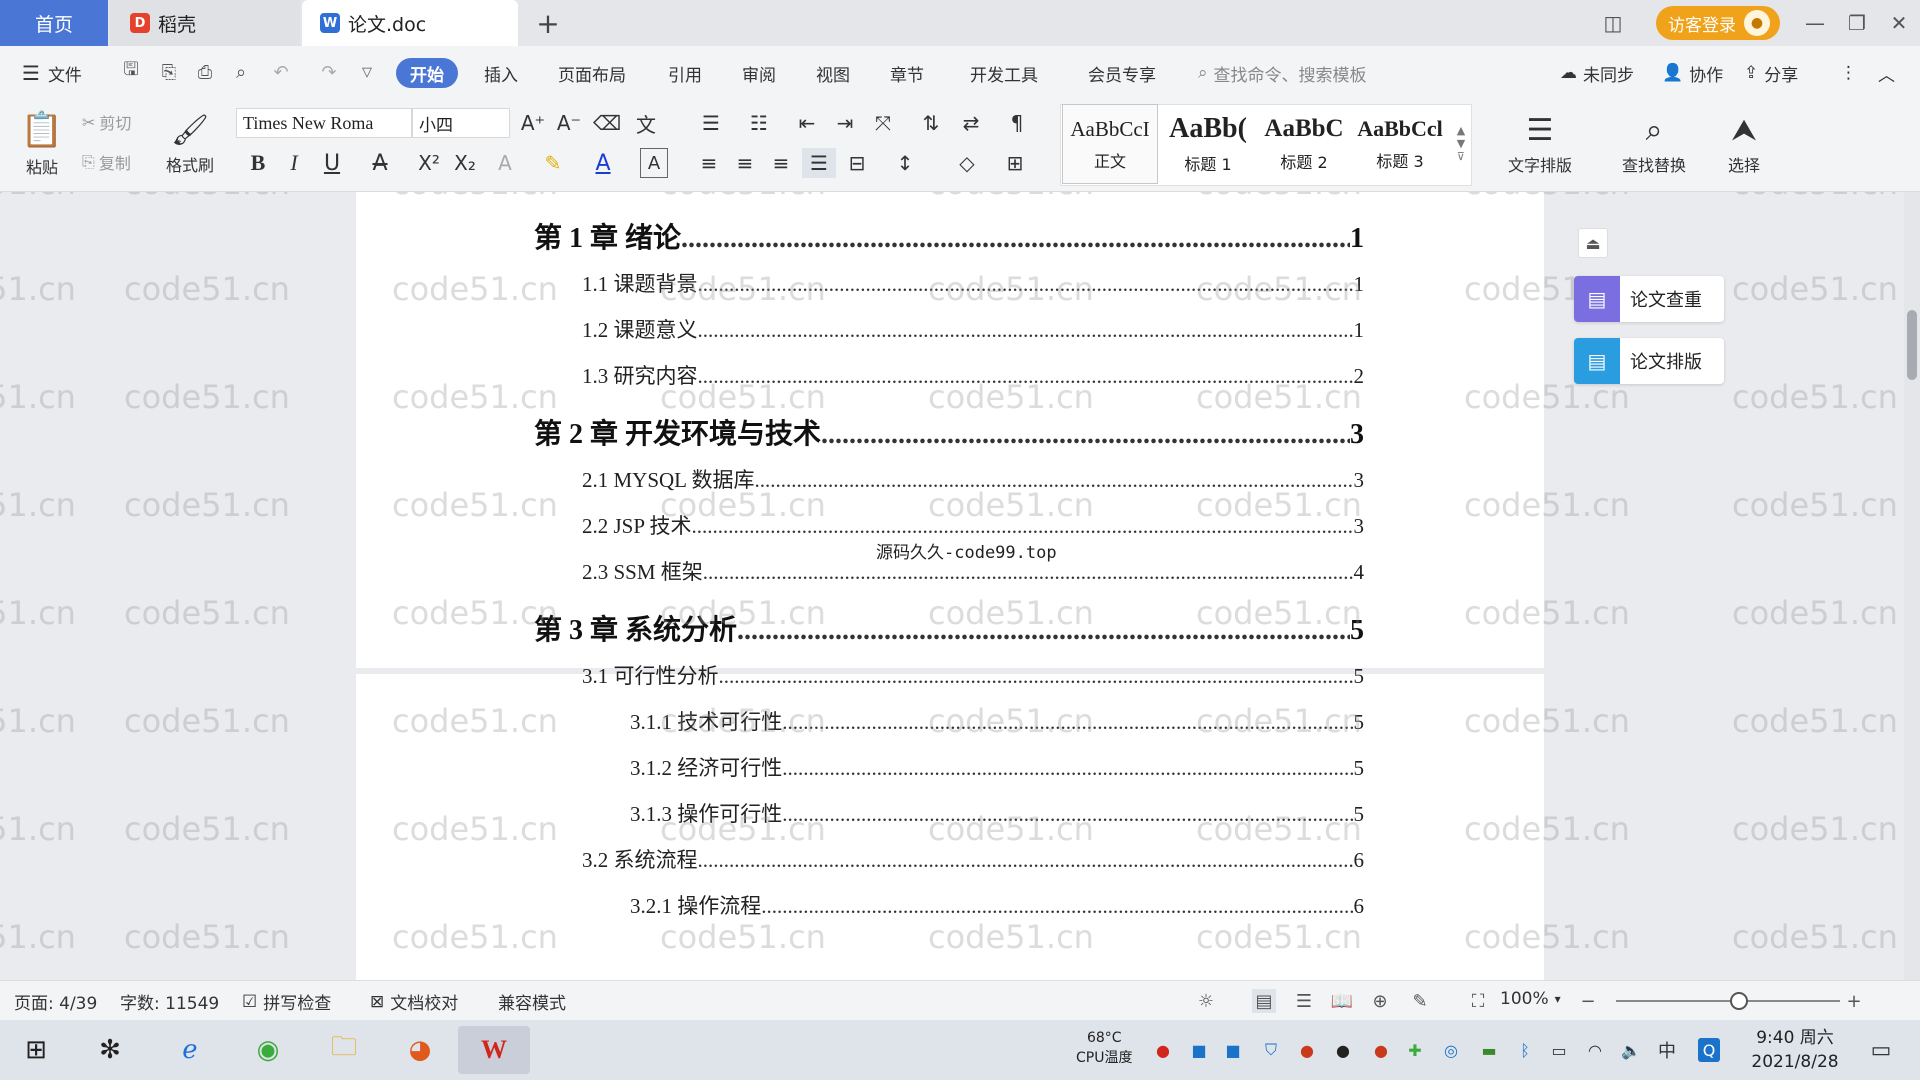 The height and width of the screenshot is (1080, 1920). Describe the element at coordinates (54, 23) in the screenshot. I see `tab-home: 首页` at that location.